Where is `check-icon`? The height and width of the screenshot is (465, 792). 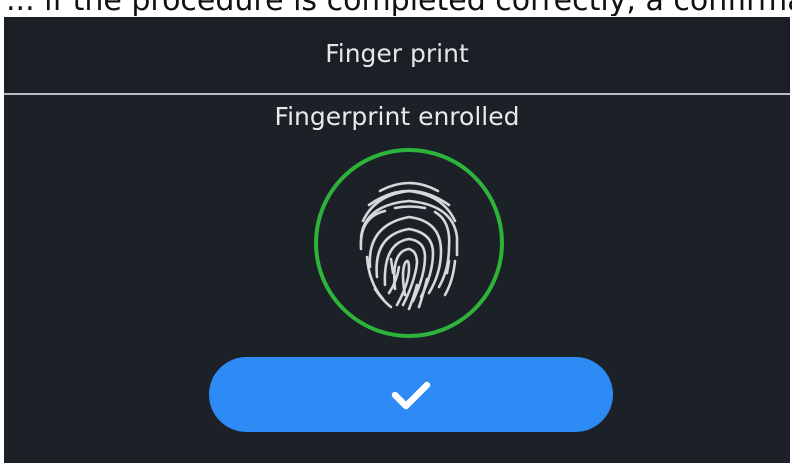
check-icon is located at coordinates (411, 395).